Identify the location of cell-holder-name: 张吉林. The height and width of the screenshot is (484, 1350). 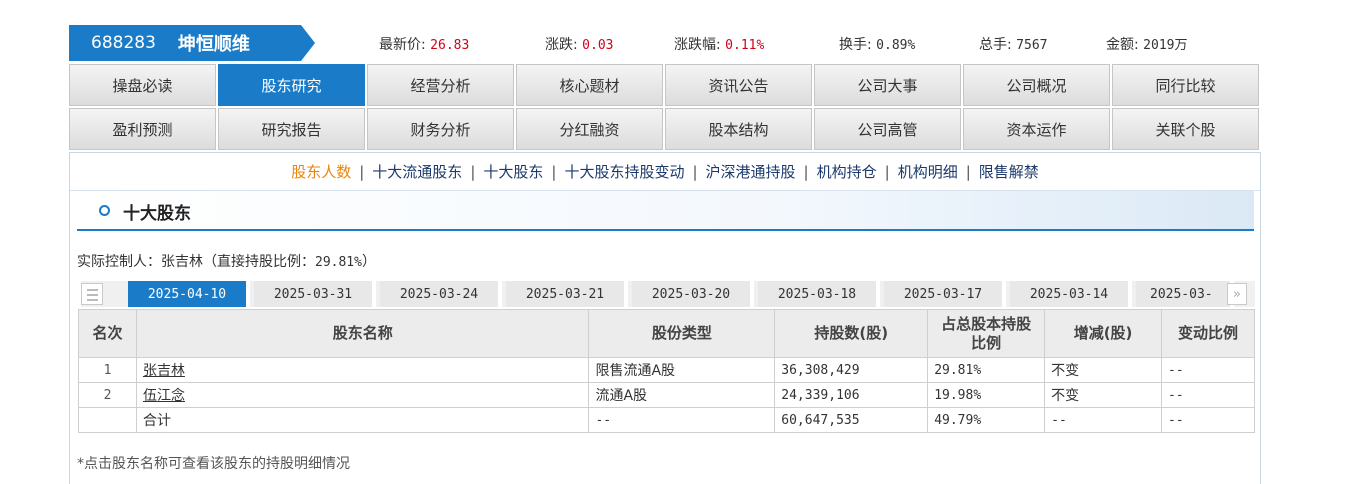
(362, 370).